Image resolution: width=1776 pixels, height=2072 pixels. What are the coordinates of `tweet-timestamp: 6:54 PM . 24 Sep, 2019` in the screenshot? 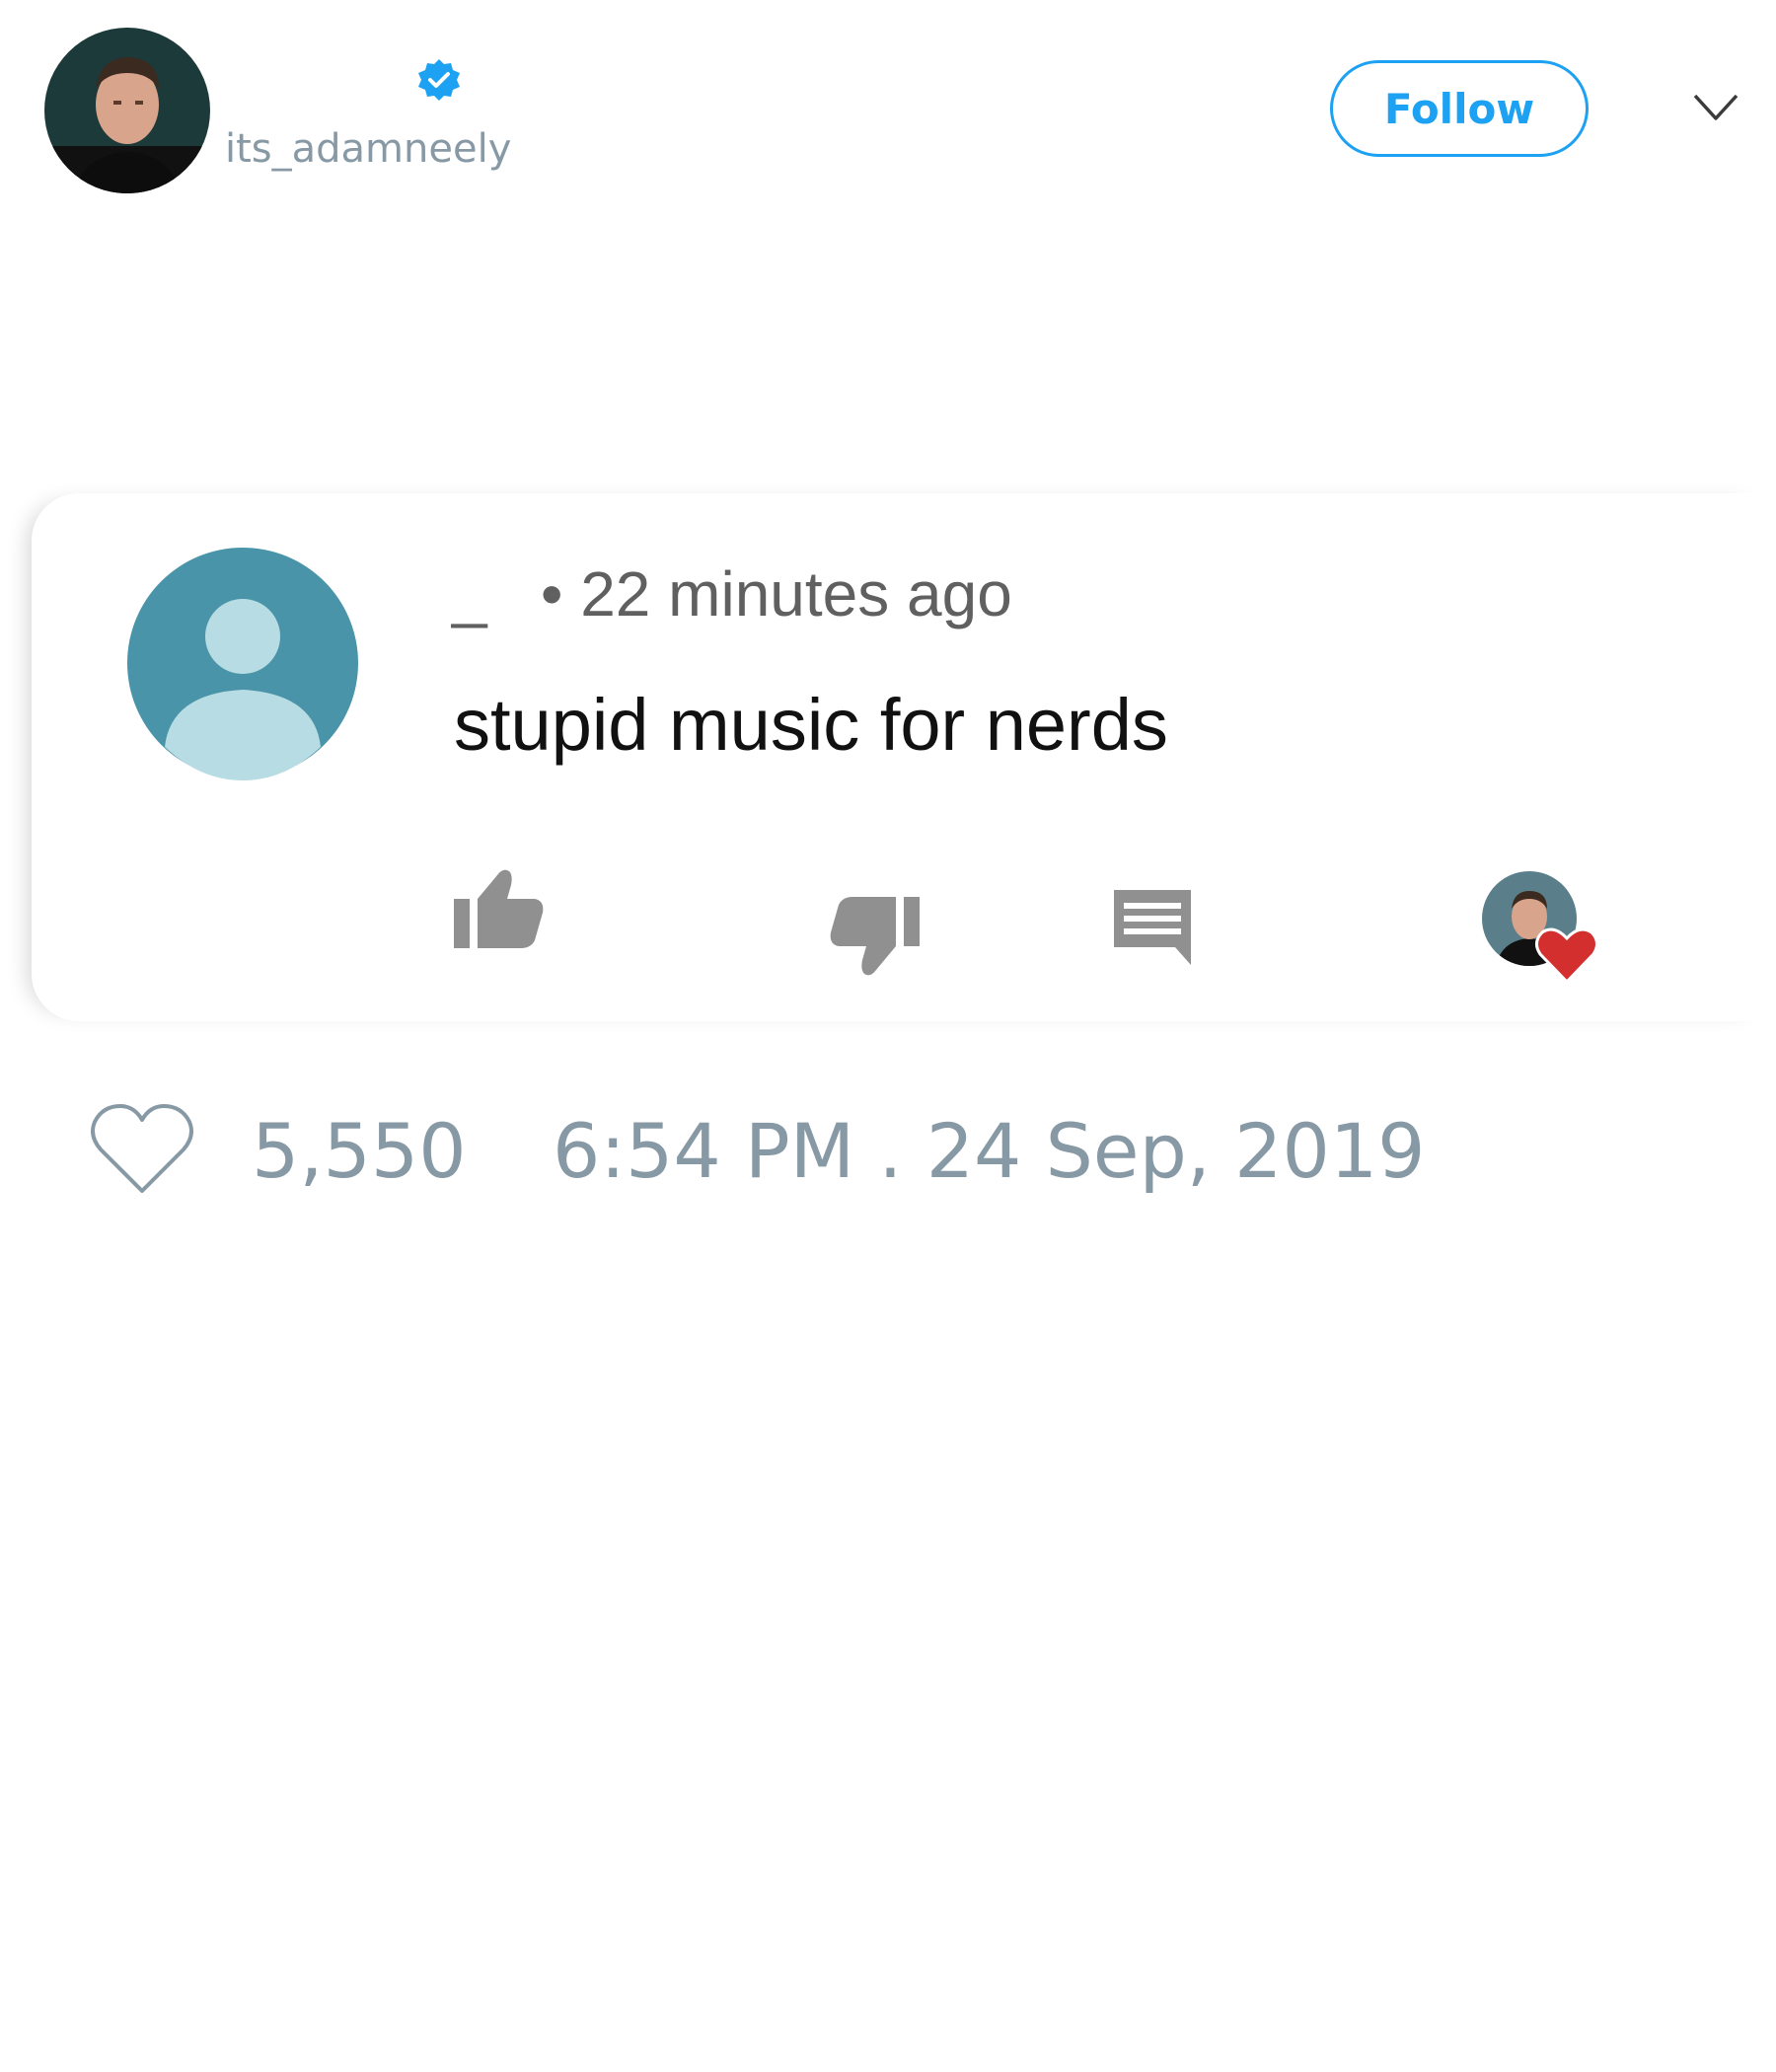 It's located at (990, 1151).